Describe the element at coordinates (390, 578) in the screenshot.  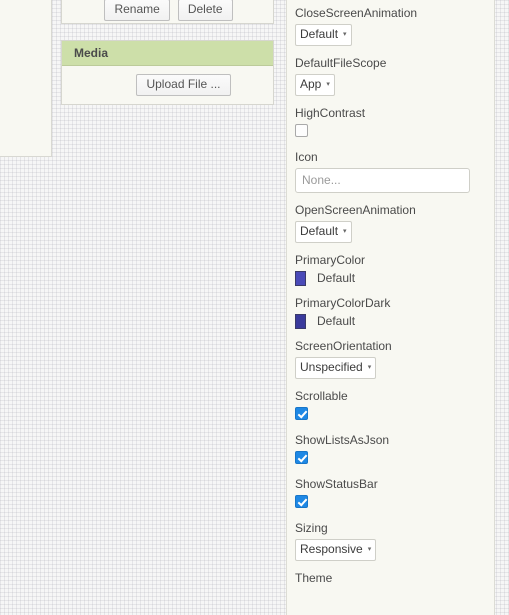
I see `property-theme: Theme` at that location.